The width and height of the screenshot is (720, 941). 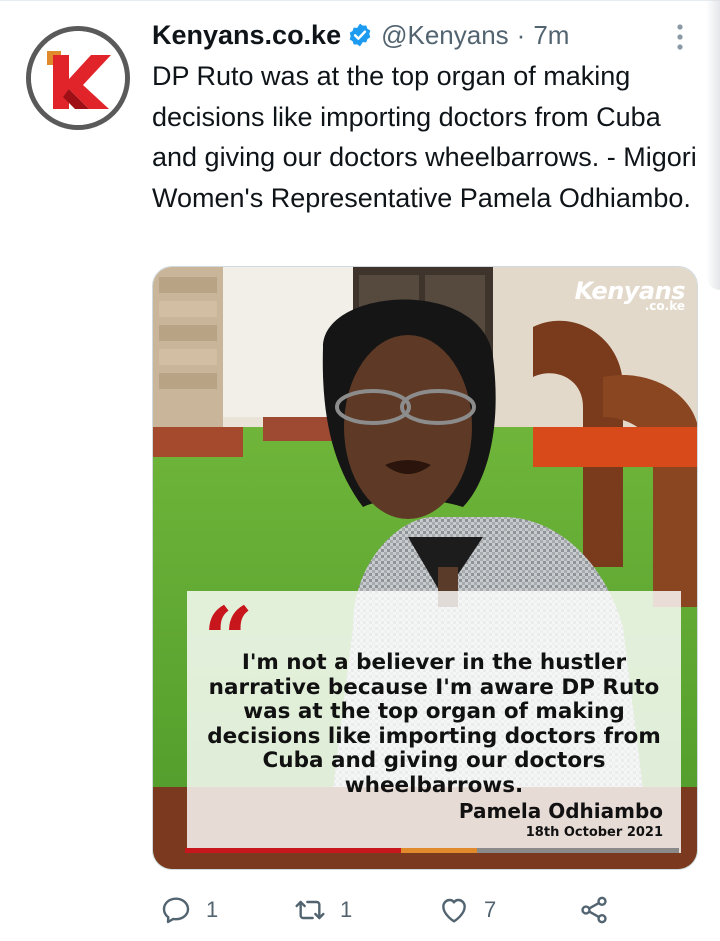 What do you see at coordinates (246, 35) in the screenshot?
I see `author-name: Kenyans.co.ke` at bounding box center [246, 35].